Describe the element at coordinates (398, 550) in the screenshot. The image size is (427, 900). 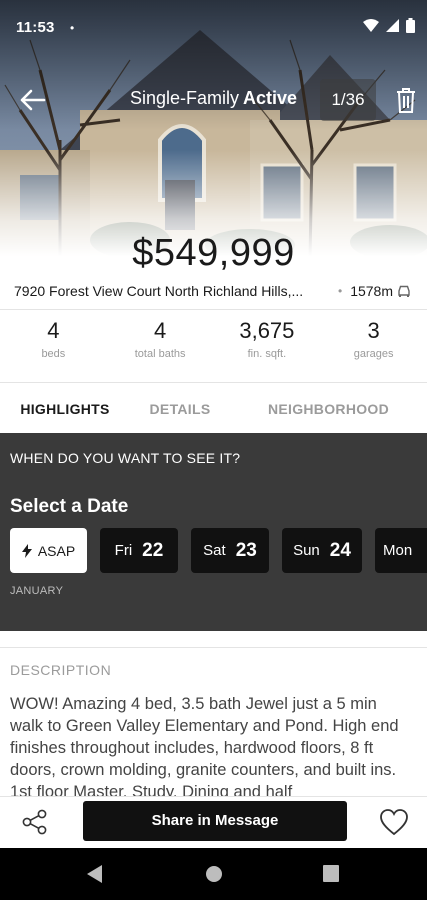
I see `date-dow: Mon` at that location.